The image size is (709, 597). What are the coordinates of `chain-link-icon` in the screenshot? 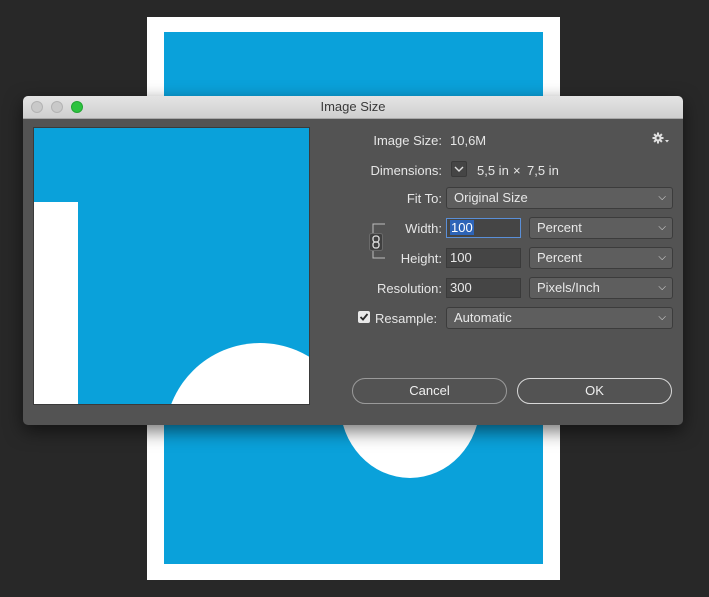 It's located at (376, 242).